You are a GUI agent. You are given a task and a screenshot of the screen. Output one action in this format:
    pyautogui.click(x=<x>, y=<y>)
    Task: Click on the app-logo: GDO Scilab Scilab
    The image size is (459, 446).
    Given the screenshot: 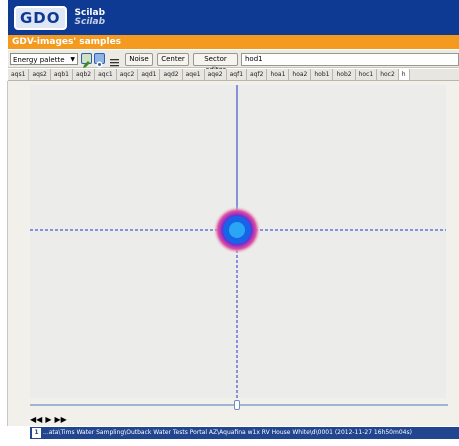 What is the action you would take?
    pyautogui.click(x=59, y=18)
    